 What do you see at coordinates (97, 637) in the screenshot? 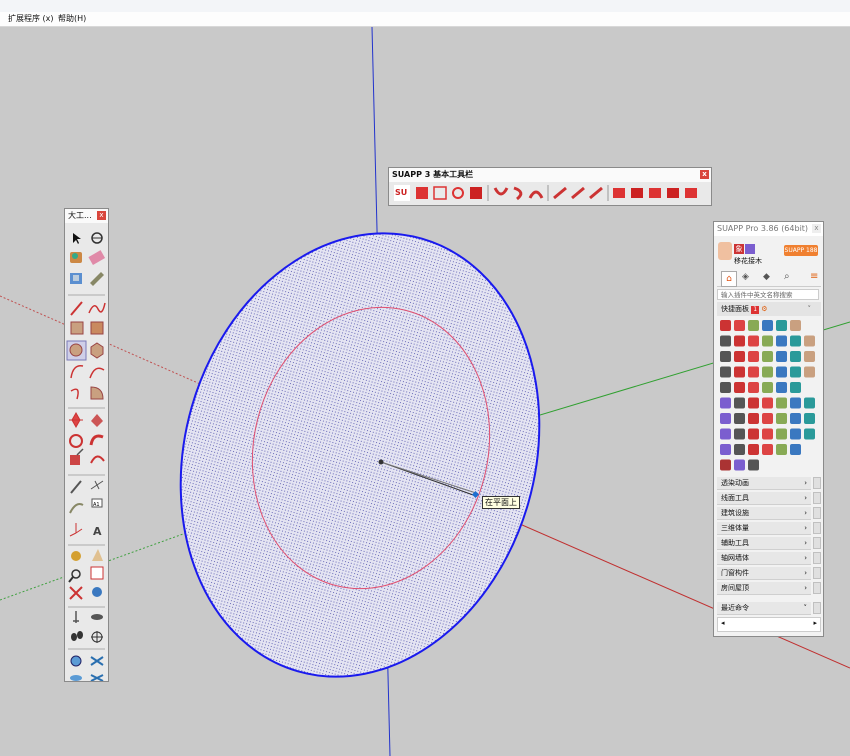
I see `section-plane-icon` at bounding box center [97, 637].